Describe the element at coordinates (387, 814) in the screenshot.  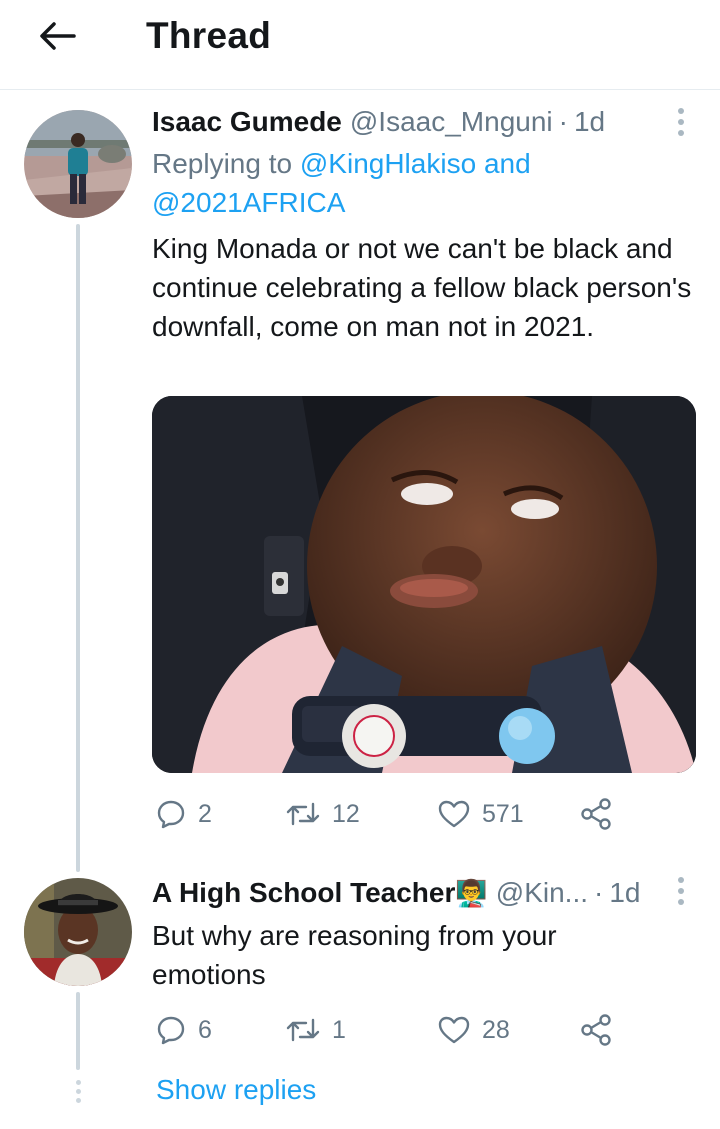
I see `tweet-actions: 2 12 571` at that location.